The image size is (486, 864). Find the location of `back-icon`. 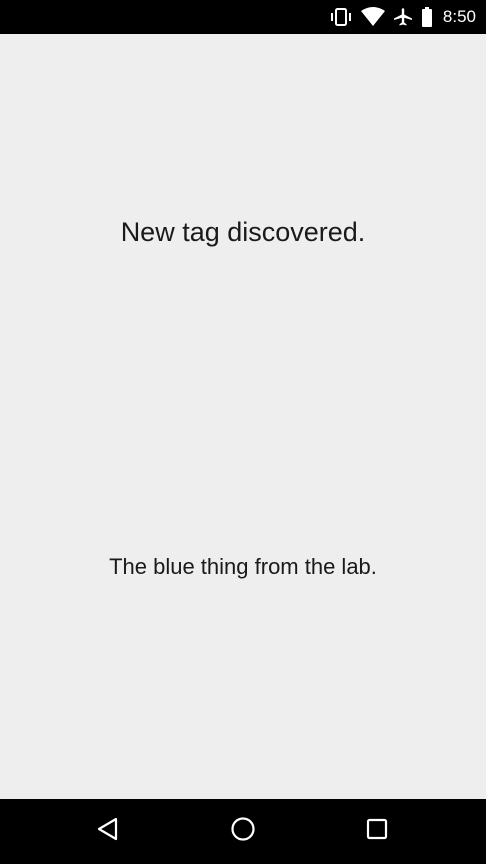

back-icon is located at coordinates (108, 831).